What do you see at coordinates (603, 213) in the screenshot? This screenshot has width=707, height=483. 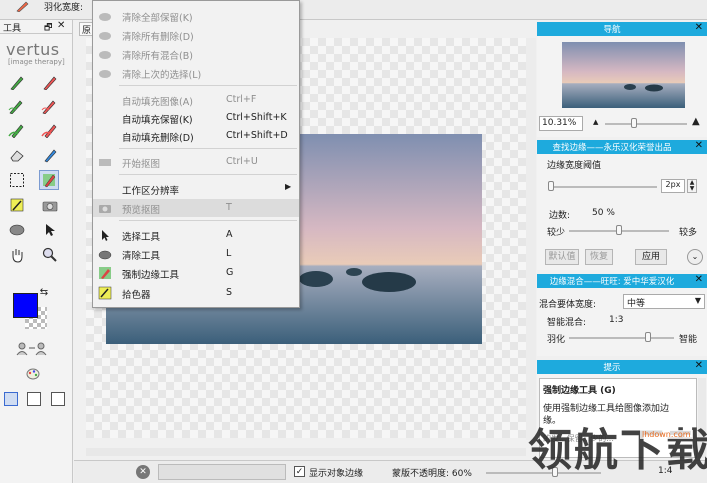 I see `edges-value: 50 %` at bounding box center [603, 213].